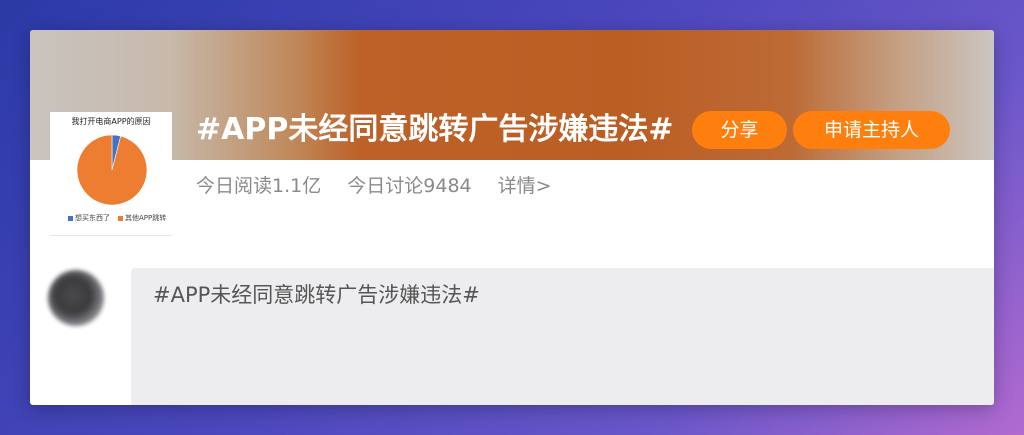 This screenshot has height=435, width=1024. Describe the element at coordinates (409, 186) in the screenshot. I see `discussions-today: 今日讨论9484` at that location.